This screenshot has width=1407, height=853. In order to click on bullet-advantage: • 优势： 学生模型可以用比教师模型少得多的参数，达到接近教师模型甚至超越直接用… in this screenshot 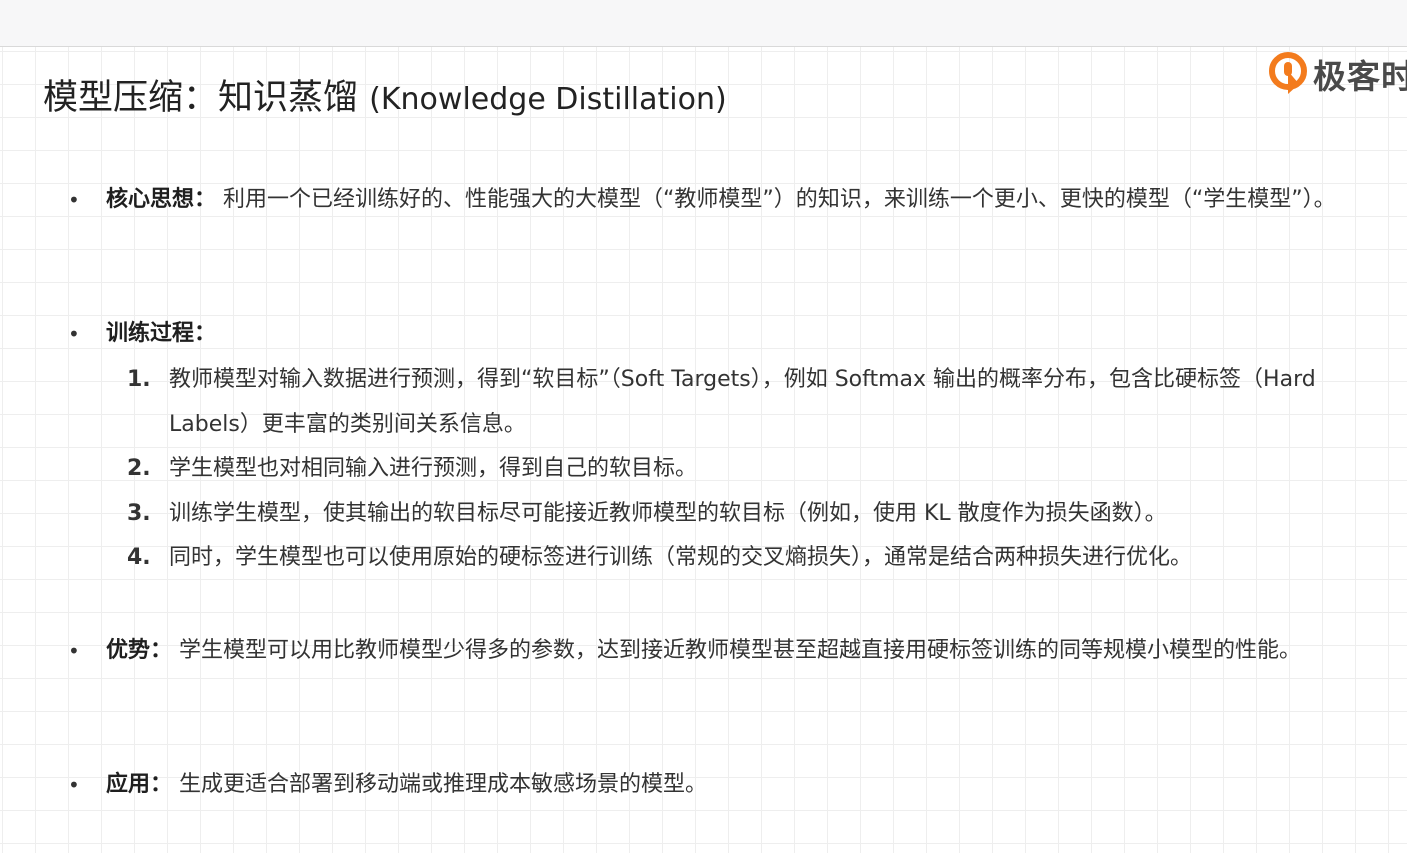, I will do `click(727, 651)`.